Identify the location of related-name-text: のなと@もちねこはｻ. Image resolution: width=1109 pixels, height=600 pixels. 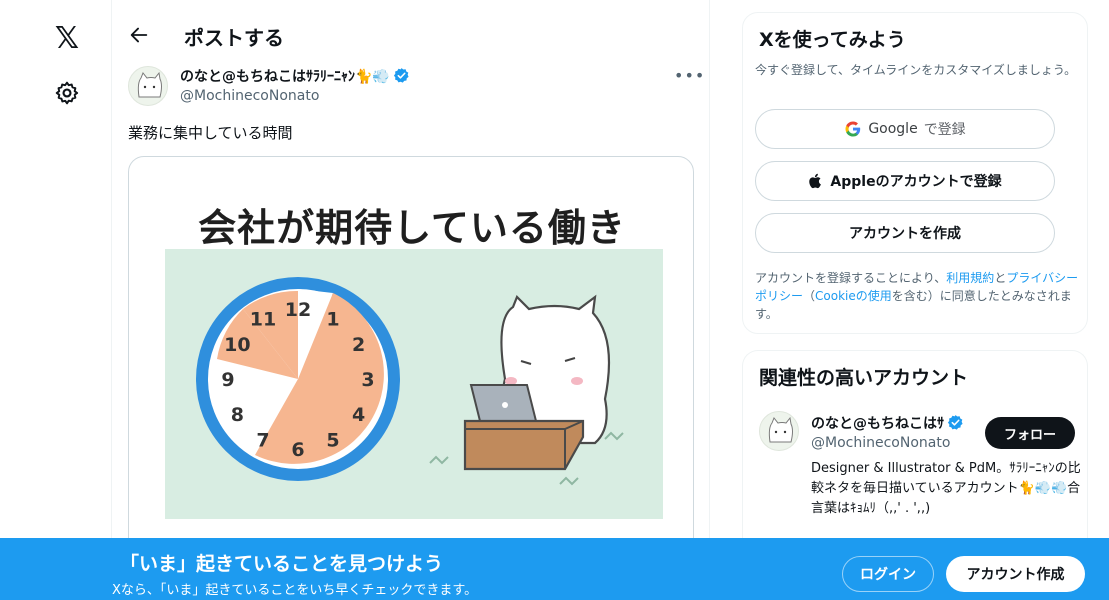
(877, 424).